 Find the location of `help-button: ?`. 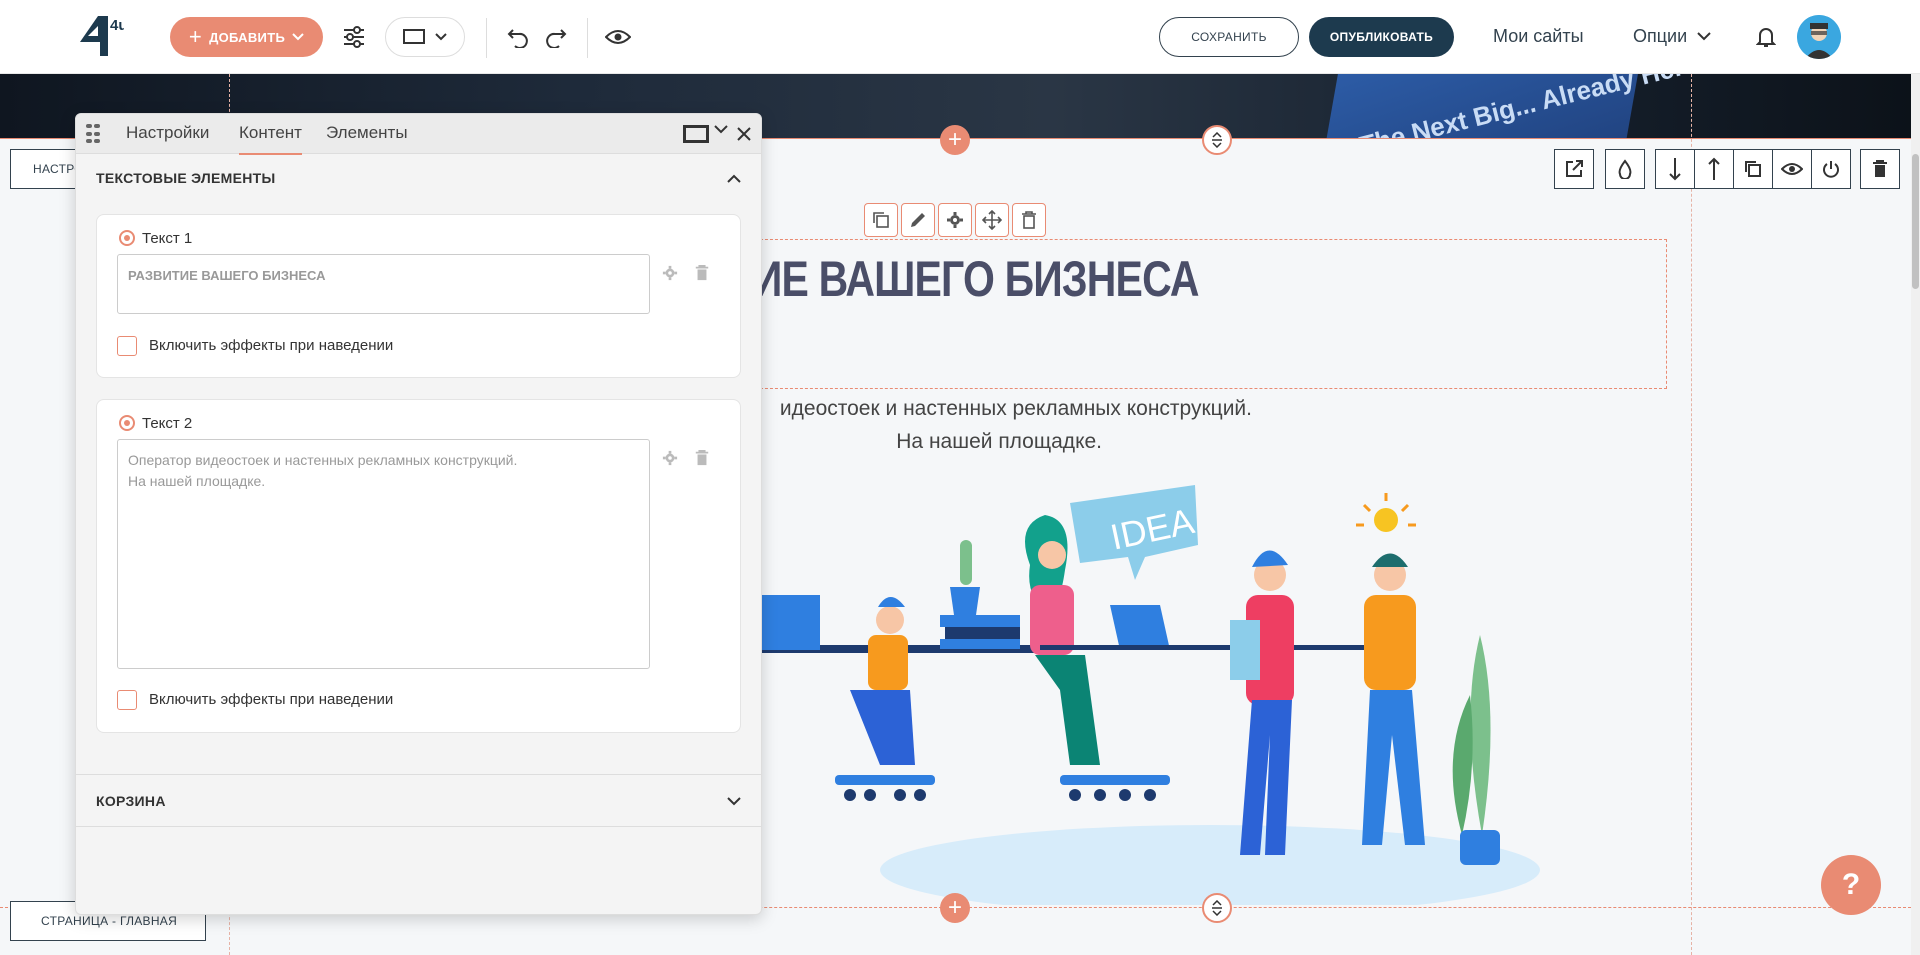

help-button: ? is located at coordinates (1851, 885).